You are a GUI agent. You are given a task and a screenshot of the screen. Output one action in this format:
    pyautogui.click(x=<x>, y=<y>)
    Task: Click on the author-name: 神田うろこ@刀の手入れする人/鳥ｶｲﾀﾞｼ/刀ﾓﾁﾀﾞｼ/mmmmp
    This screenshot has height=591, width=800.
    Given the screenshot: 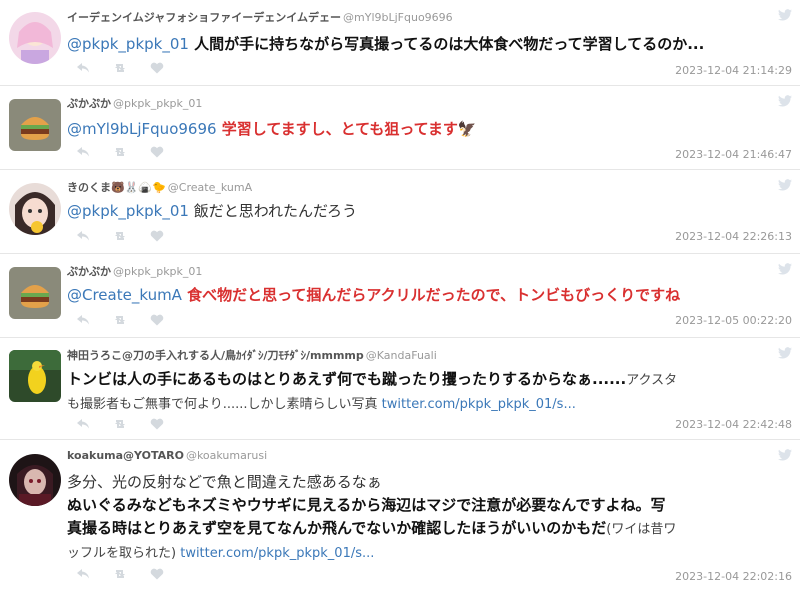 What is the action you would take?
    pyautogui.click(x=215, y=355)
    